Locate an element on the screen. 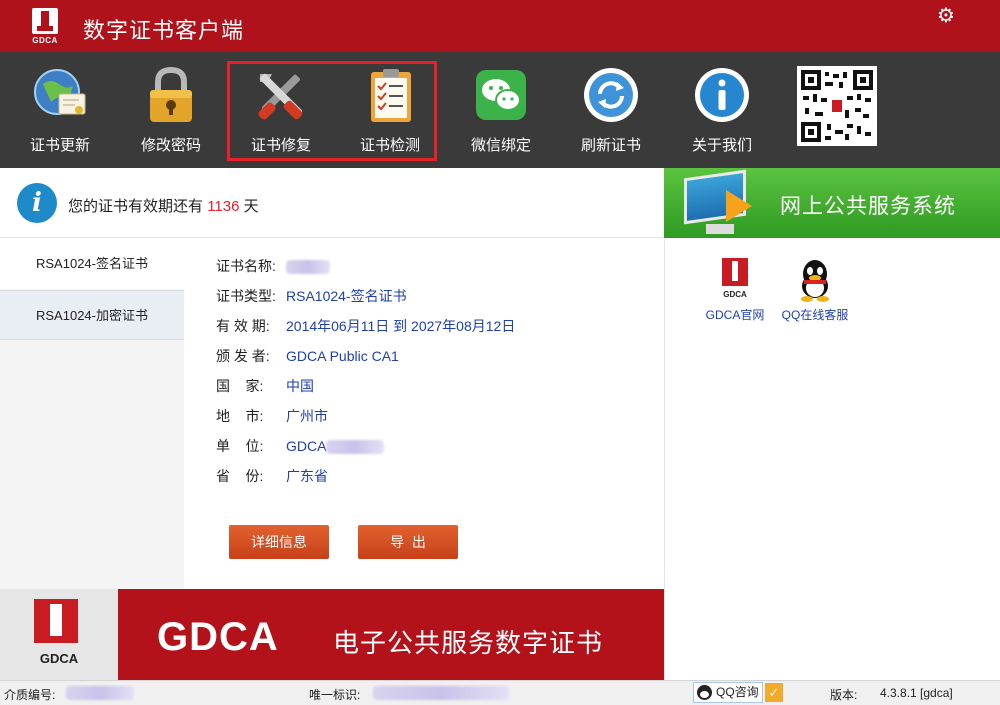 This screenshot has width=1000, height=705. footer-gdca-logo: GDCA is located at coordinates (59, 634).